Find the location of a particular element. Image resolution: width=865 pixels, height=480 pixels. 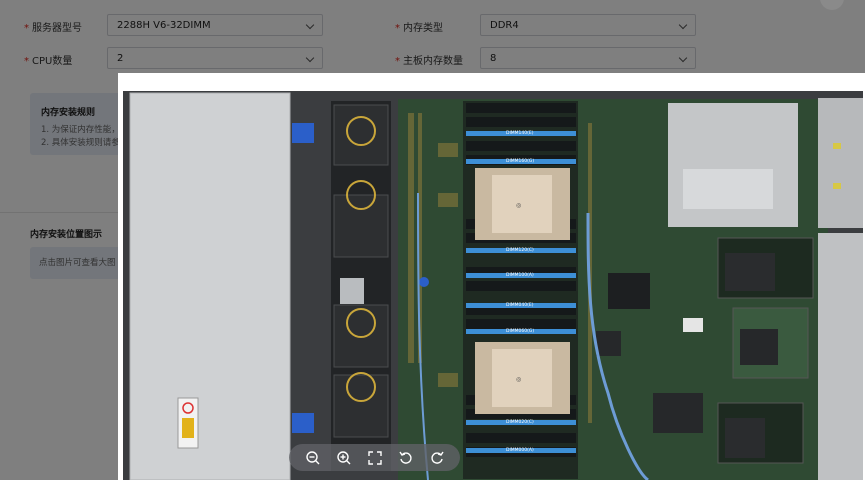

screw-icon is located at coordinates (424, 282).